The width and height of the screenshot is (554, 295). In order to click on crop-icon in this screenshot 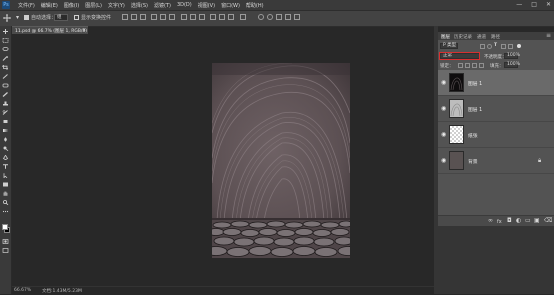, I will do `click(5, 67)`.